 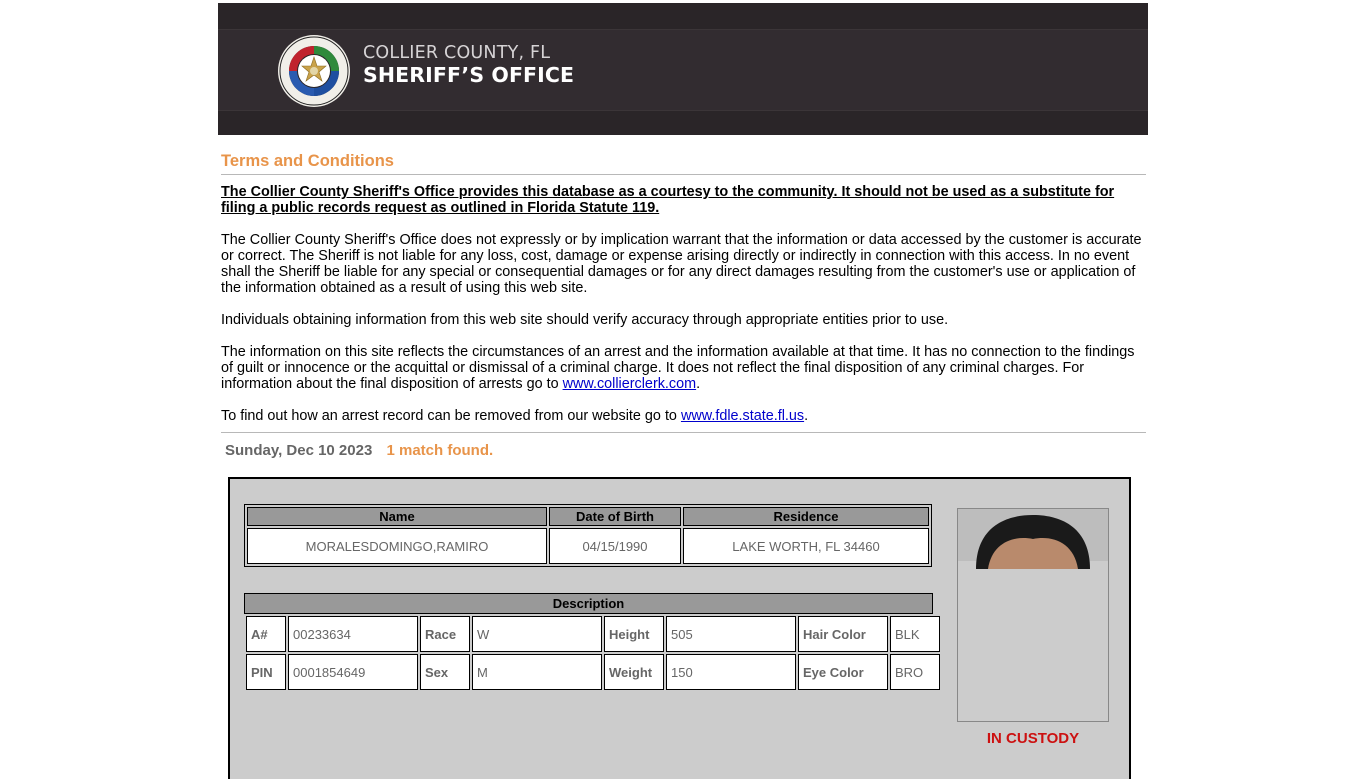 I want to click on race-label: Race, so click(x=445, y=634).